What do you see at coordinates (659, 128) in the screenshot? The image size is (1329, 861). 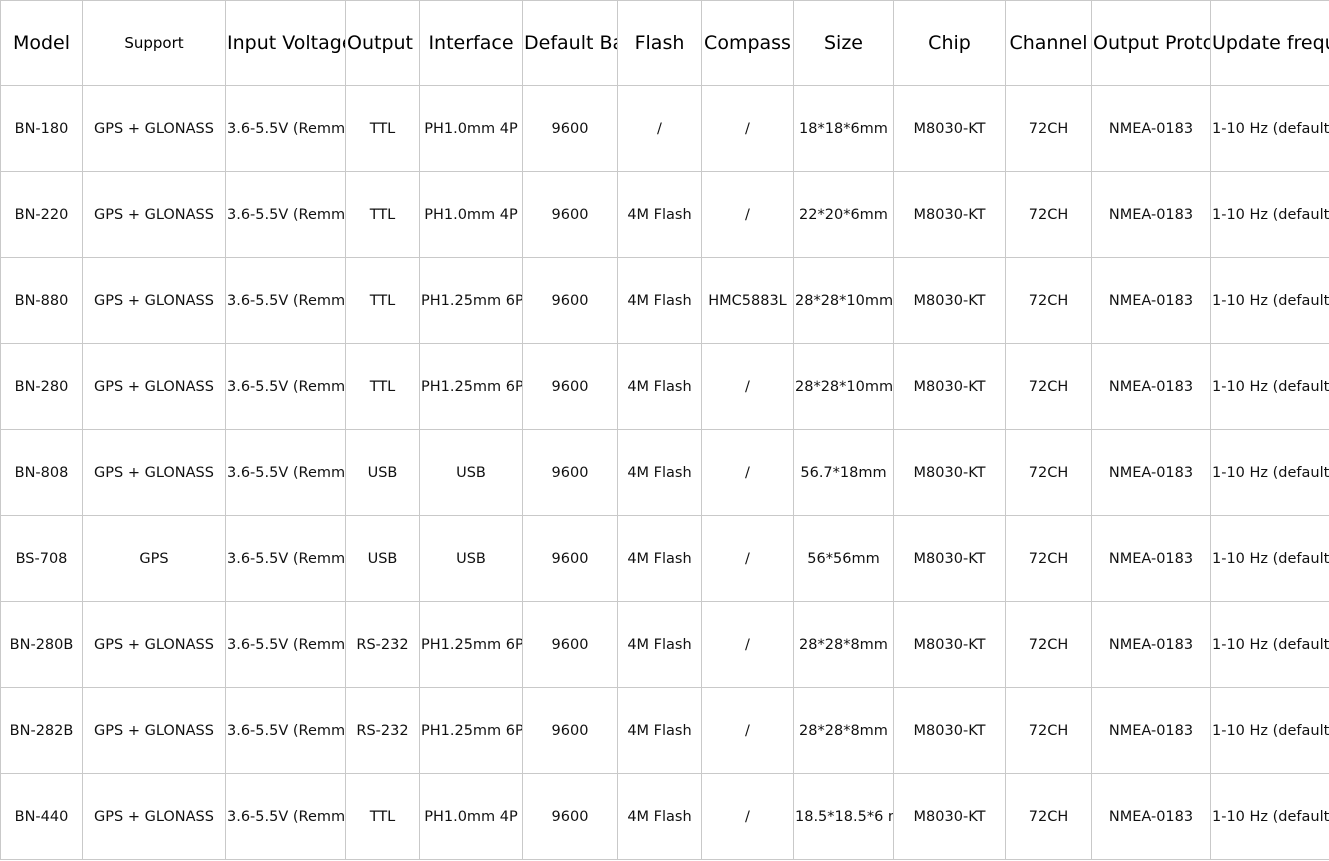 I see `cell-flash: /` at bounding box center [659, 128].